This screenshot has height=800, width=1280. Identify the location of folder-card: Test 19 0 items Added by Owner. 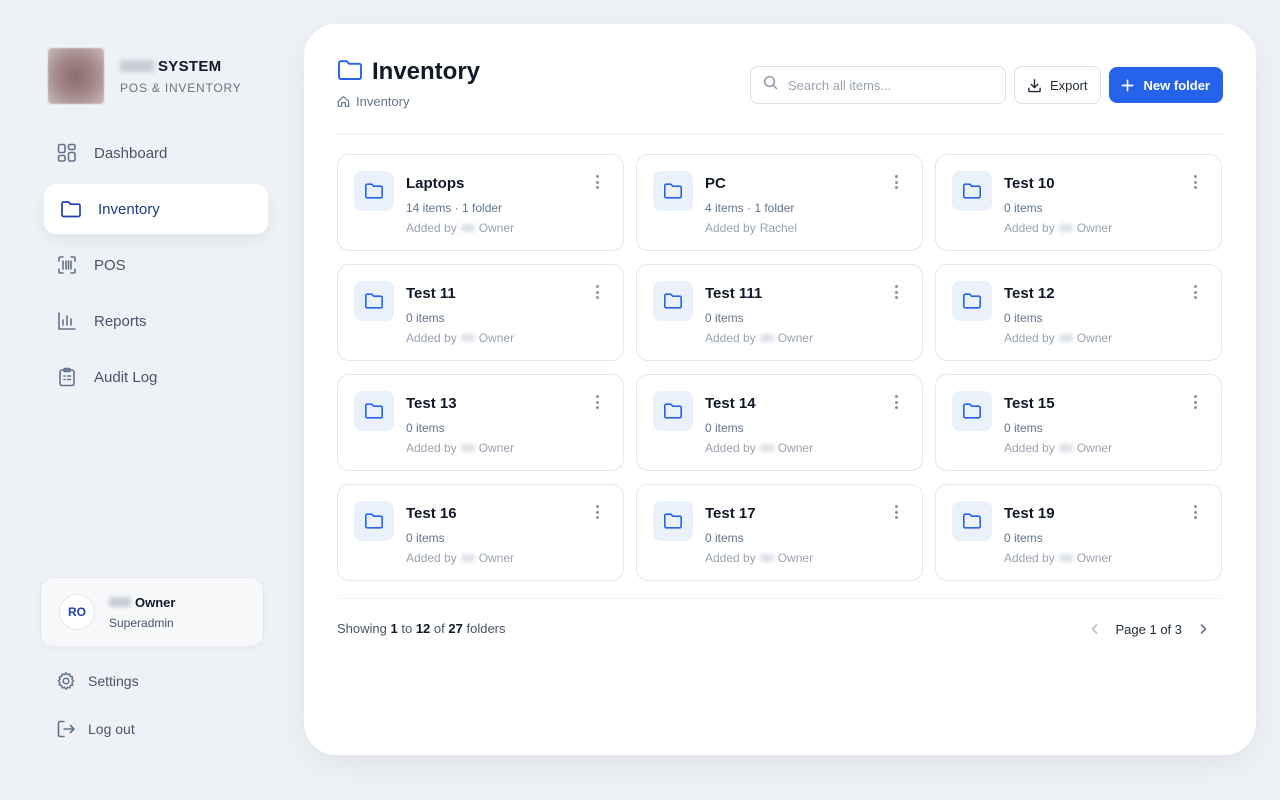
(1078, 532).